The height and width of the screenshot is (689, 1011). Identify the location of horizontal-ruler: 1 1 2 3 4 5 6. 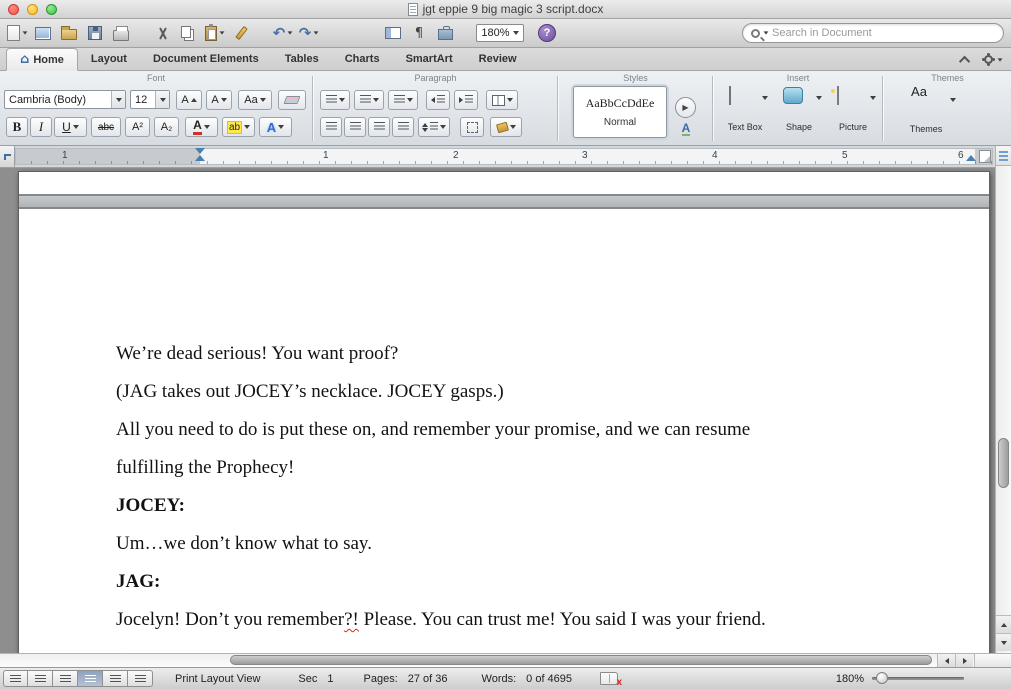
(505, 157).